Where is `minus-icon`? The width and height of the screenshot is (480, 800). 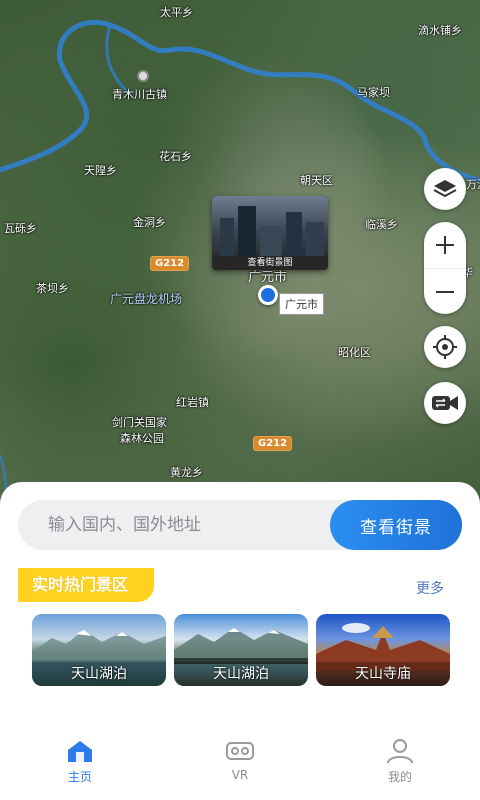 minus-icon is located at coordinates (445, 291).